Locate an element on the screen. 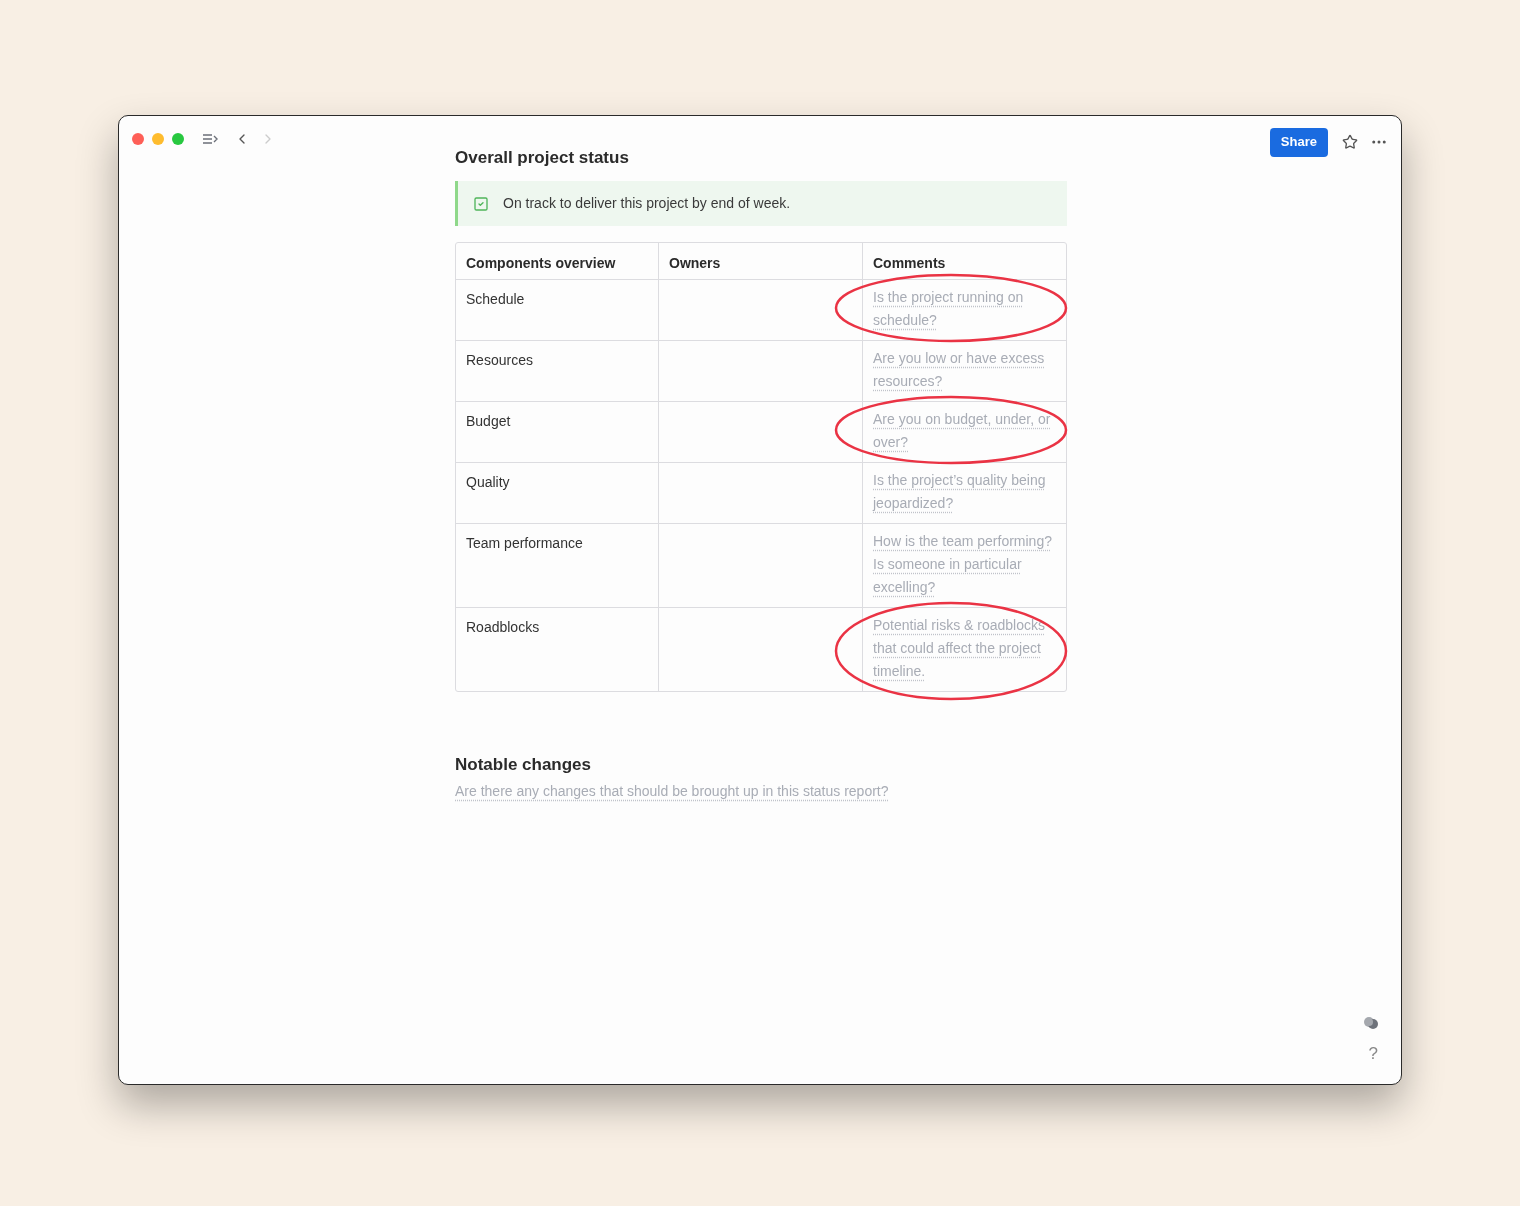 Image resolution: width=1520 pixels, height=1206 pixels. section-title: Notable changes is located at coordinates (524, 765).